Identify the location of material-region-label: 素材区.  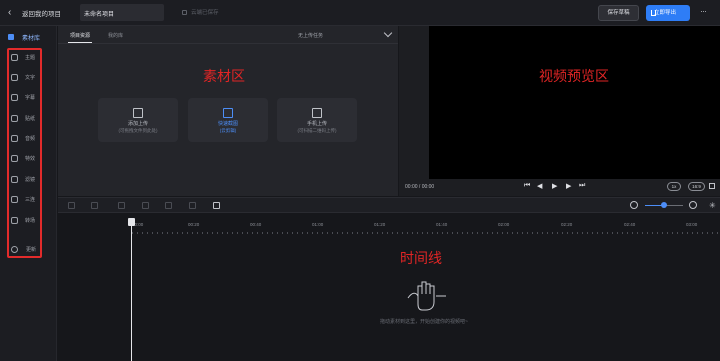
(224, 77).